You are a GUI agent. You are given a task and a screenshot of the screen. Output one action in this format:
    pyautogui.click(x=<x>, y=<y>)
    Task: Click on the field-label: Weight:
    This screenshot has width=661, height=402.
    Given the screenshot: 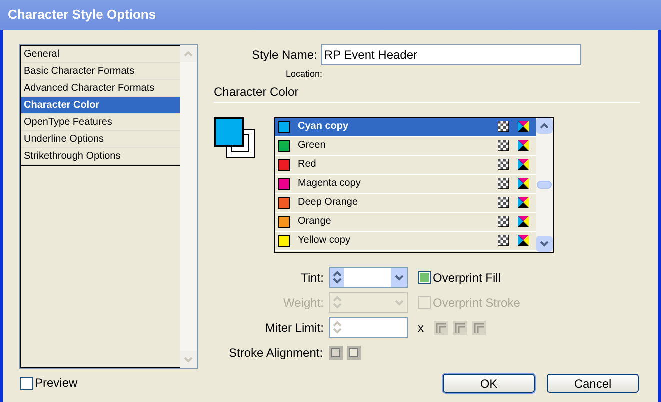 What is the action you would take?
    pyautogui.click(x=303, y=303)
    